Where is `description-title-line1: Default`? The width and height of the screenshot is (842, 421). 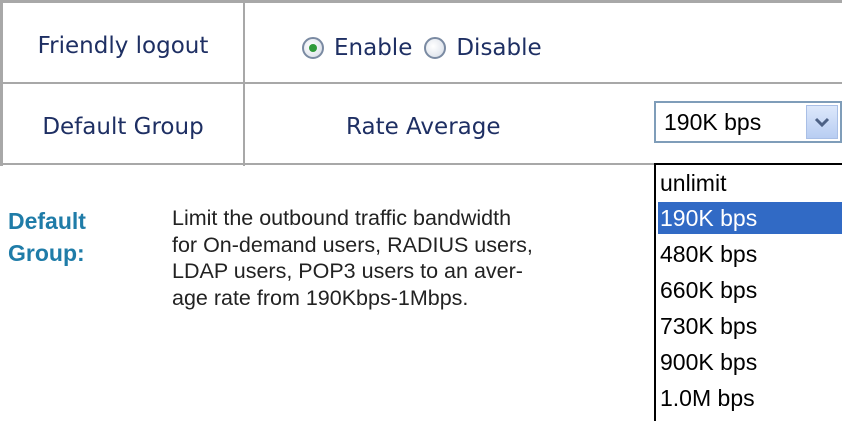
description-title-line1: Default is located at coordinates (47, 221).